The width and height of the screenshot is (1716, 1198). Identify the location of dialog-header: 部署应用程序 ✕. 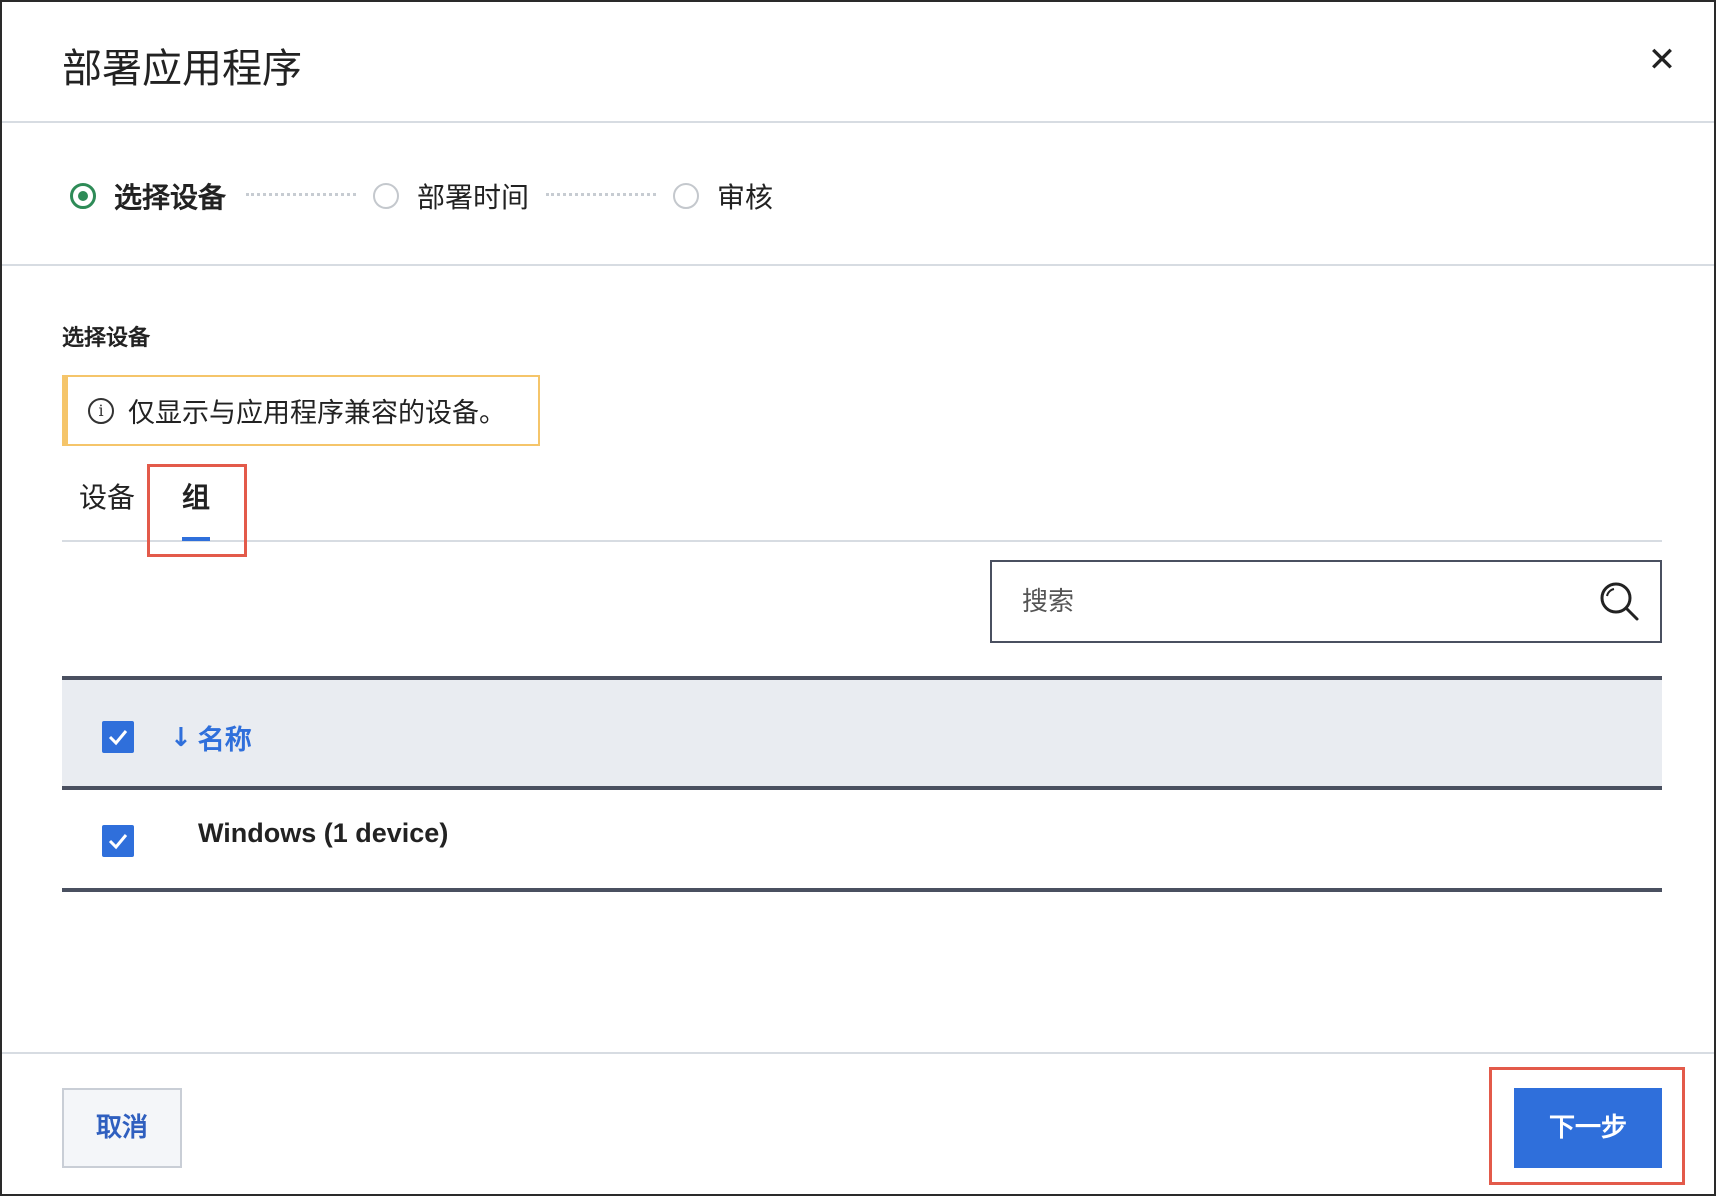
(858, 62).